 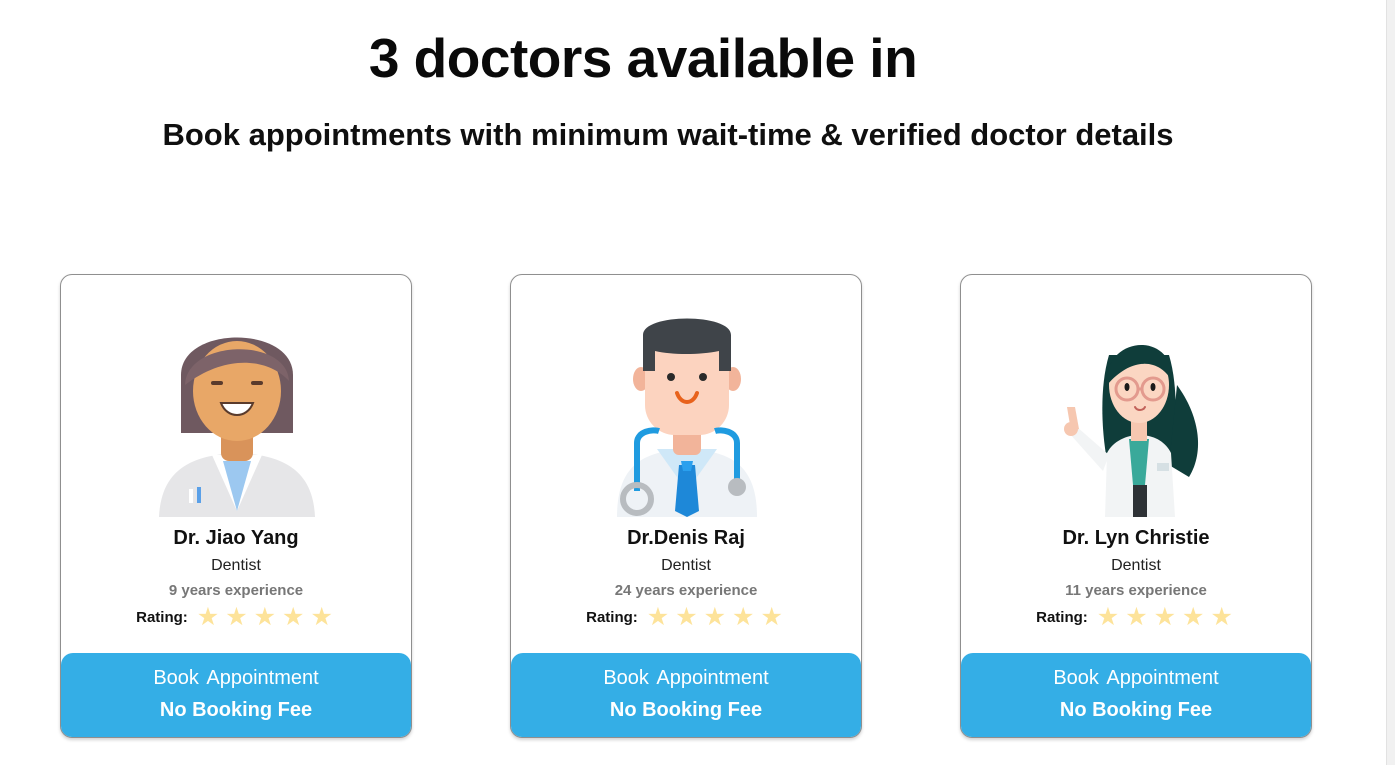 What do you see at coordinates (1136, 590) in the screenshot?
I see `doctor-experience: 11 years experience` at bounding box center [1136, 590].